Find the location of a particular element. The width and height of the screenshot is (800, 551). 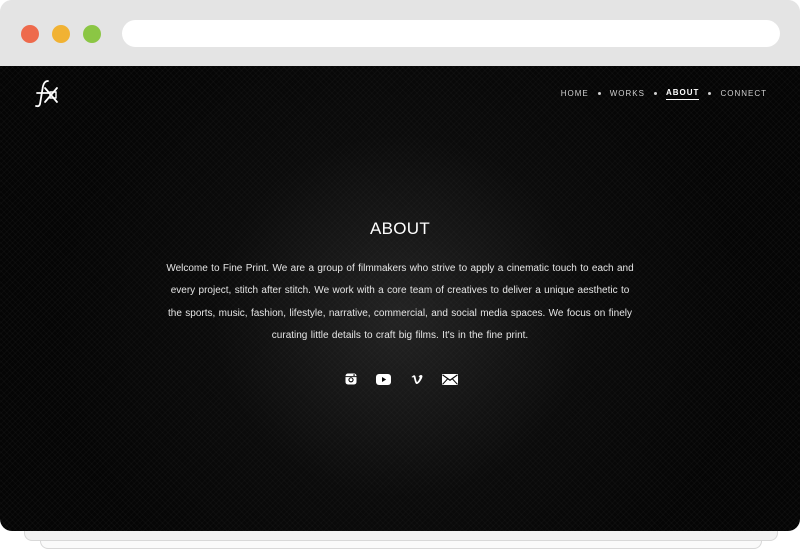

minimize-window-button is located at coordinates (61, 34).